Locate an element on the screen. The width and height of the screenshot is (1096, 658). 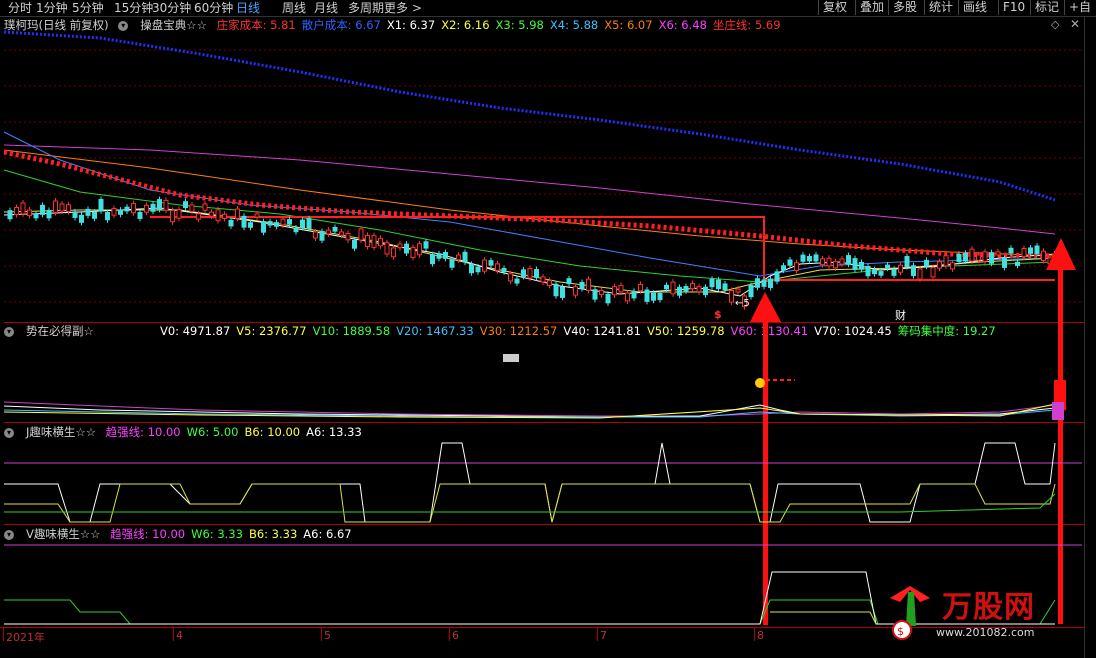
logo-brand: 万股网 is located at coordinates (988, 607).